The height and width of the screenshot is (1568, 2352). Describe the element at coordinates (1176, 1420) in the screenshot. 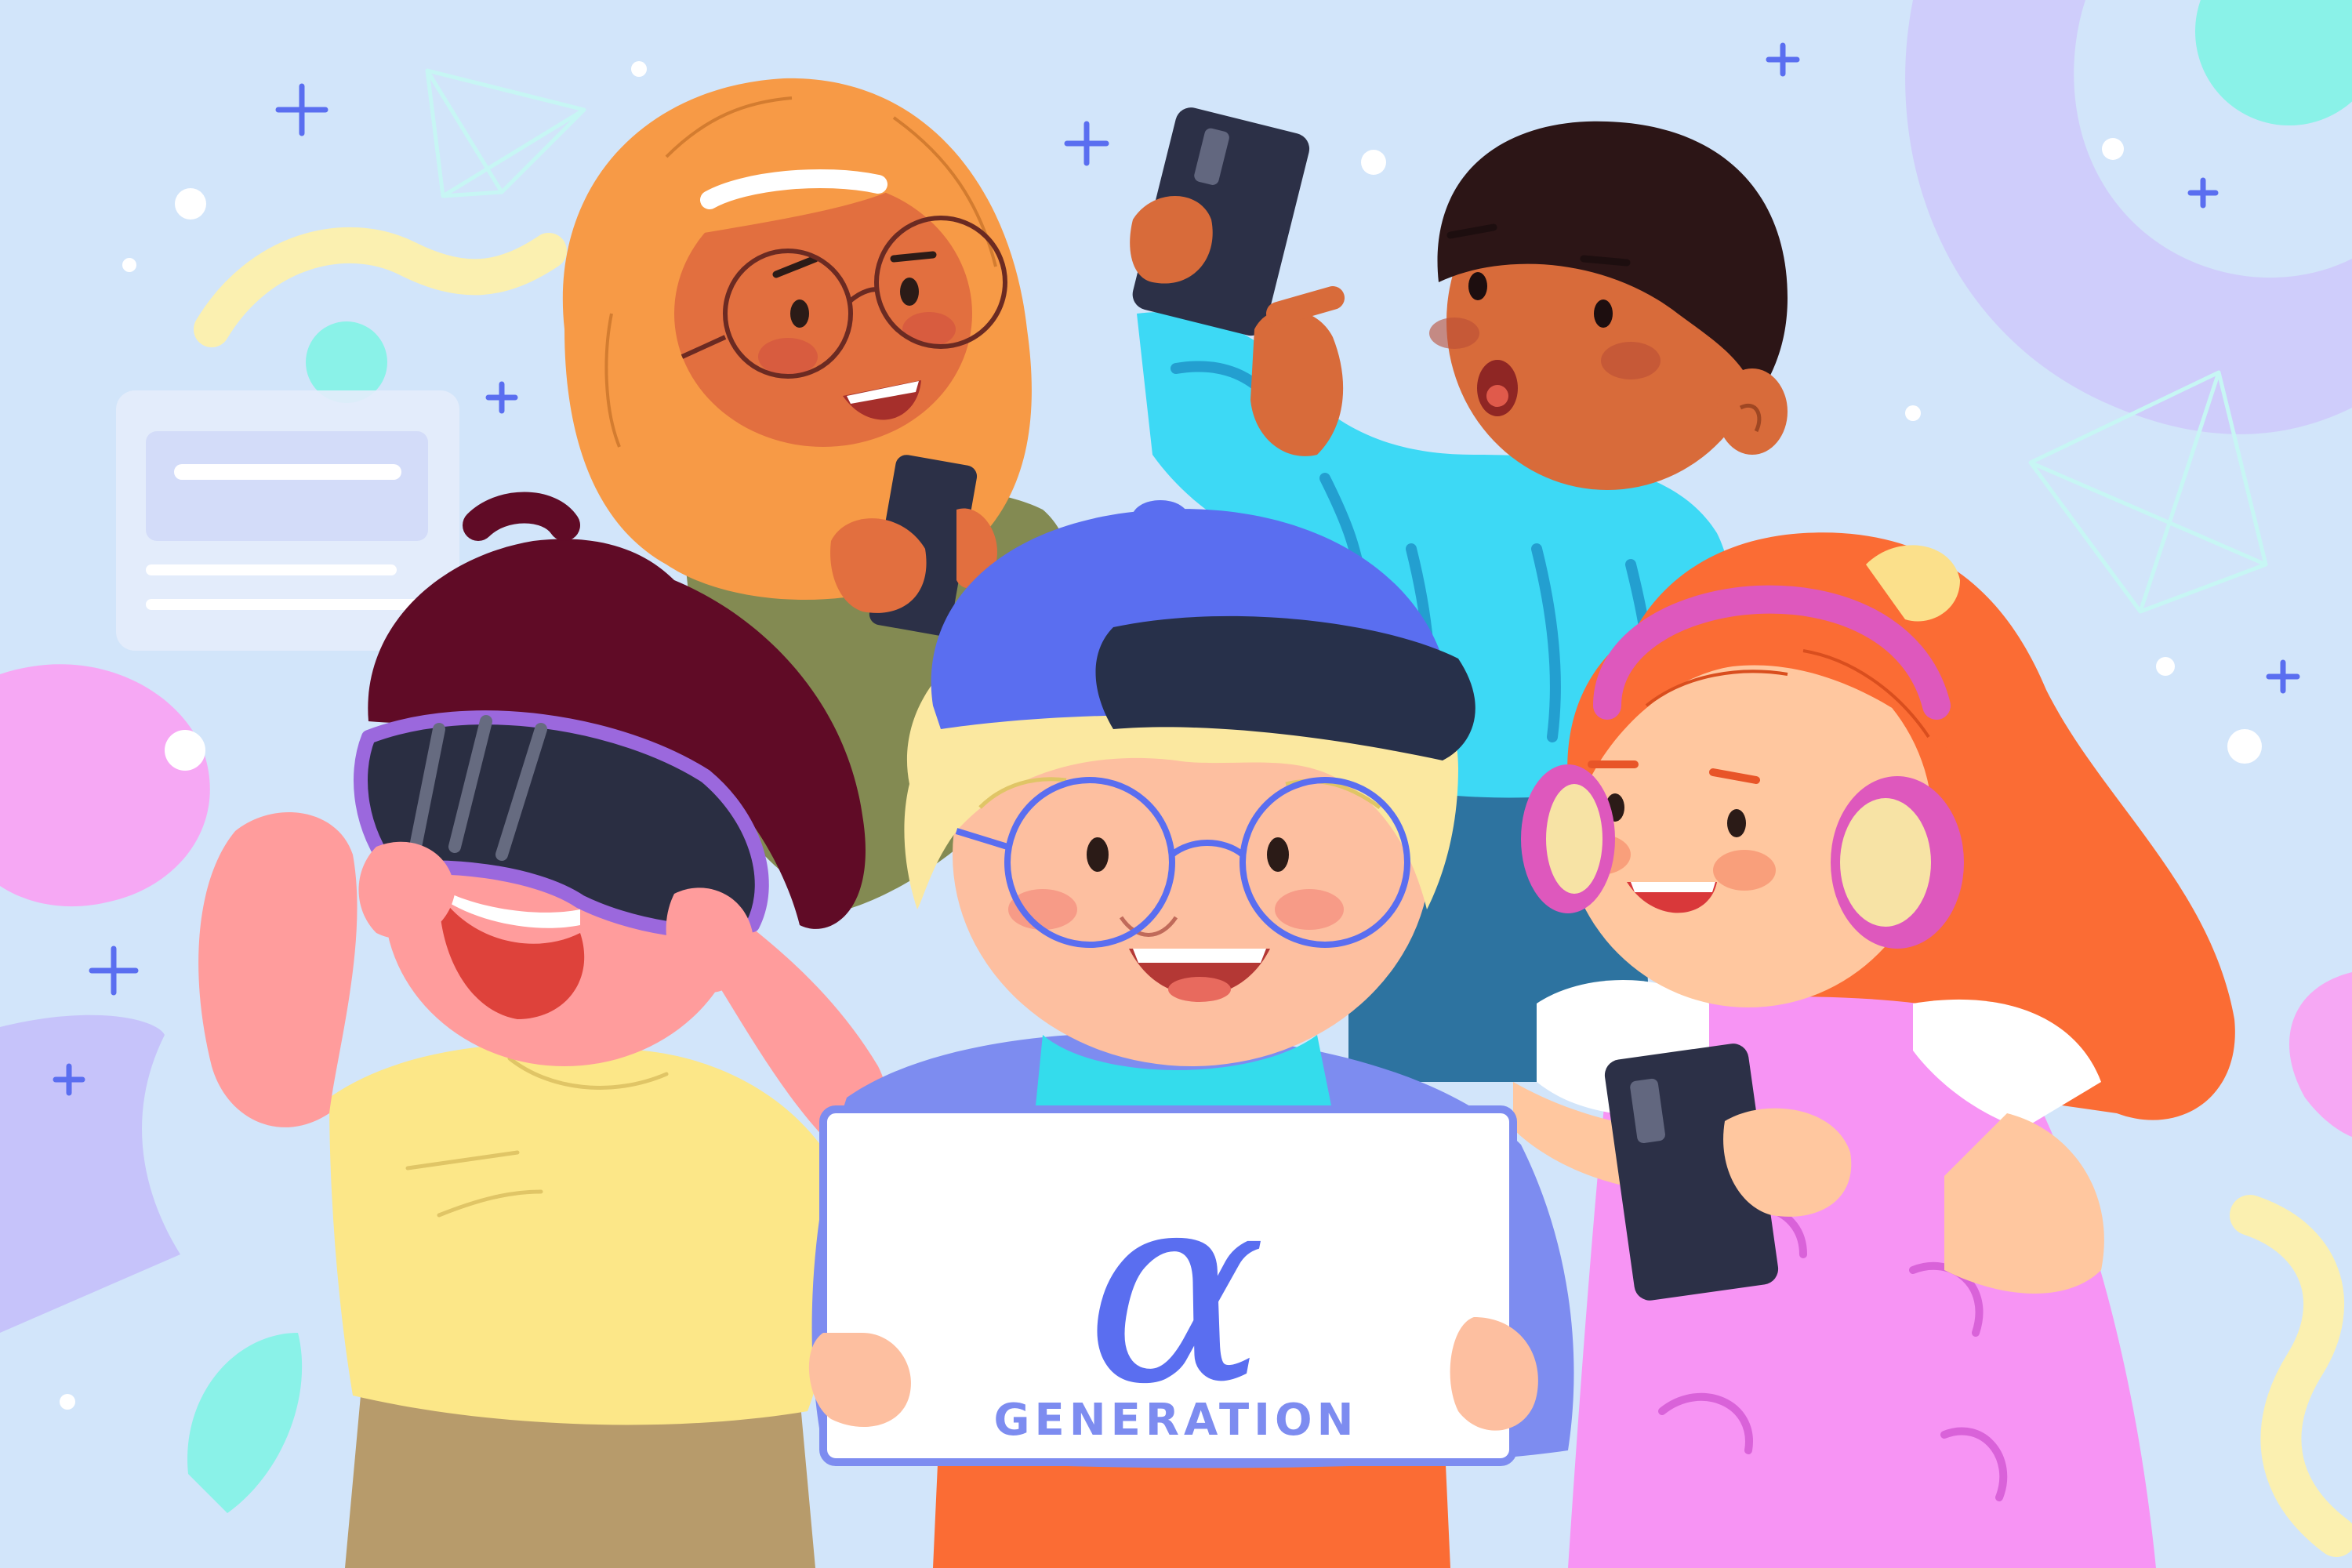

I see `sign-caption: GENERATION` at that location.